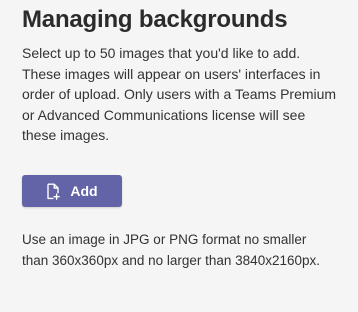 This screenshot has width=358, height=312. Describe the element at coordinates (53, 191) in the screenshot. I see `file-add-icon` at that location.